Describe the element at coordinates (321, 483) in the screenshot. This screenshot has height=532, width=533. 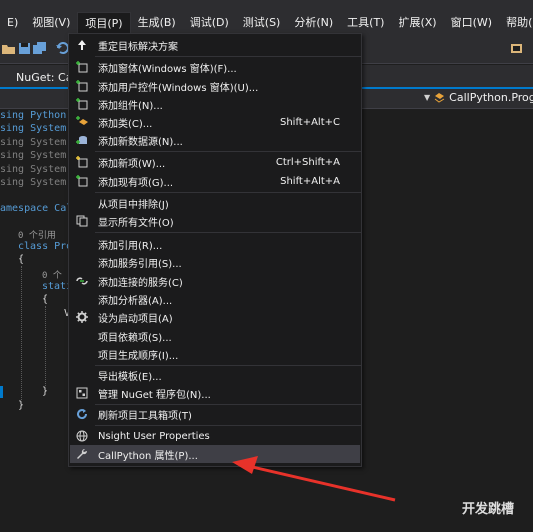
I see `annotation-arrow-shaft` at that location.